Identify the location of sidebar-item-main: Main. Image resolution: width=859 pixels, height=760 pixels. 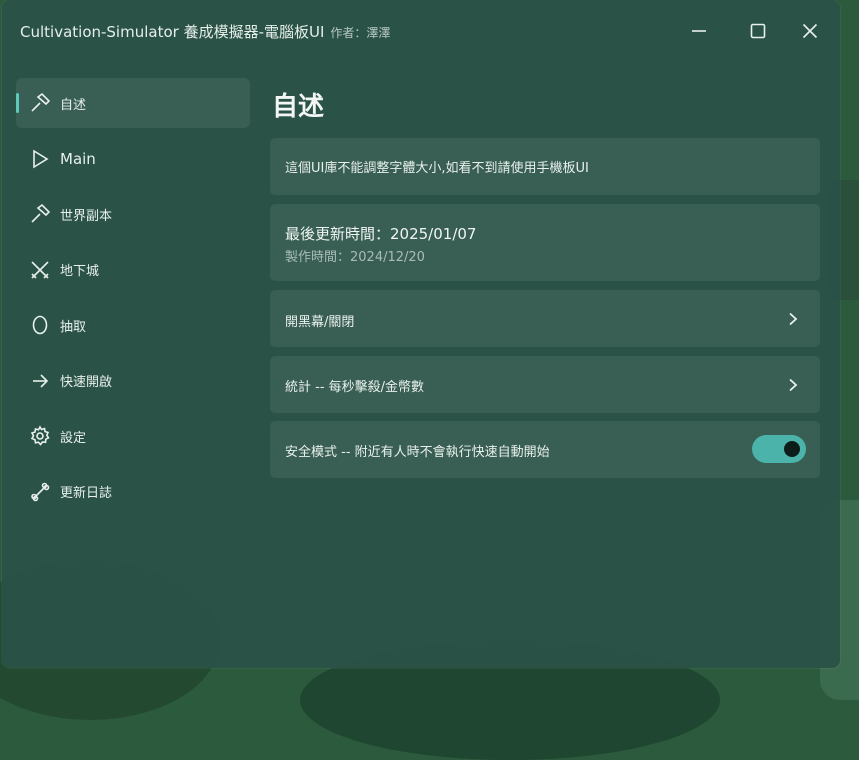
(133, 159).